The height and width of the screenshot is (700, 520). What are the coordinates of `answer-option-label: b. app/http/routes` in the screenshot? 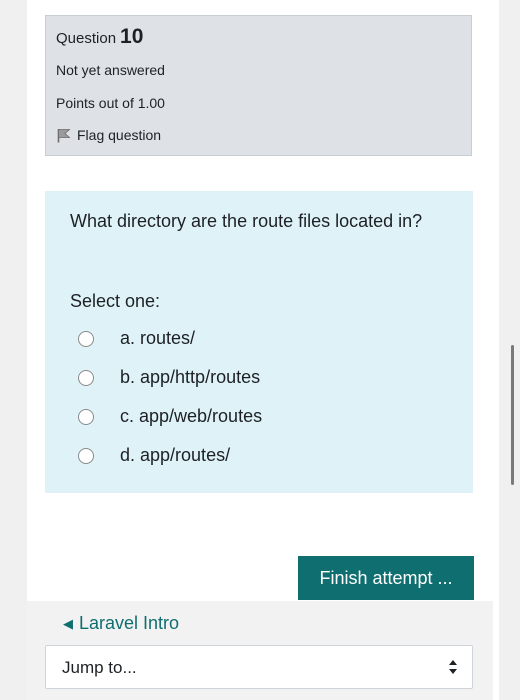 It's located at (190, 377).